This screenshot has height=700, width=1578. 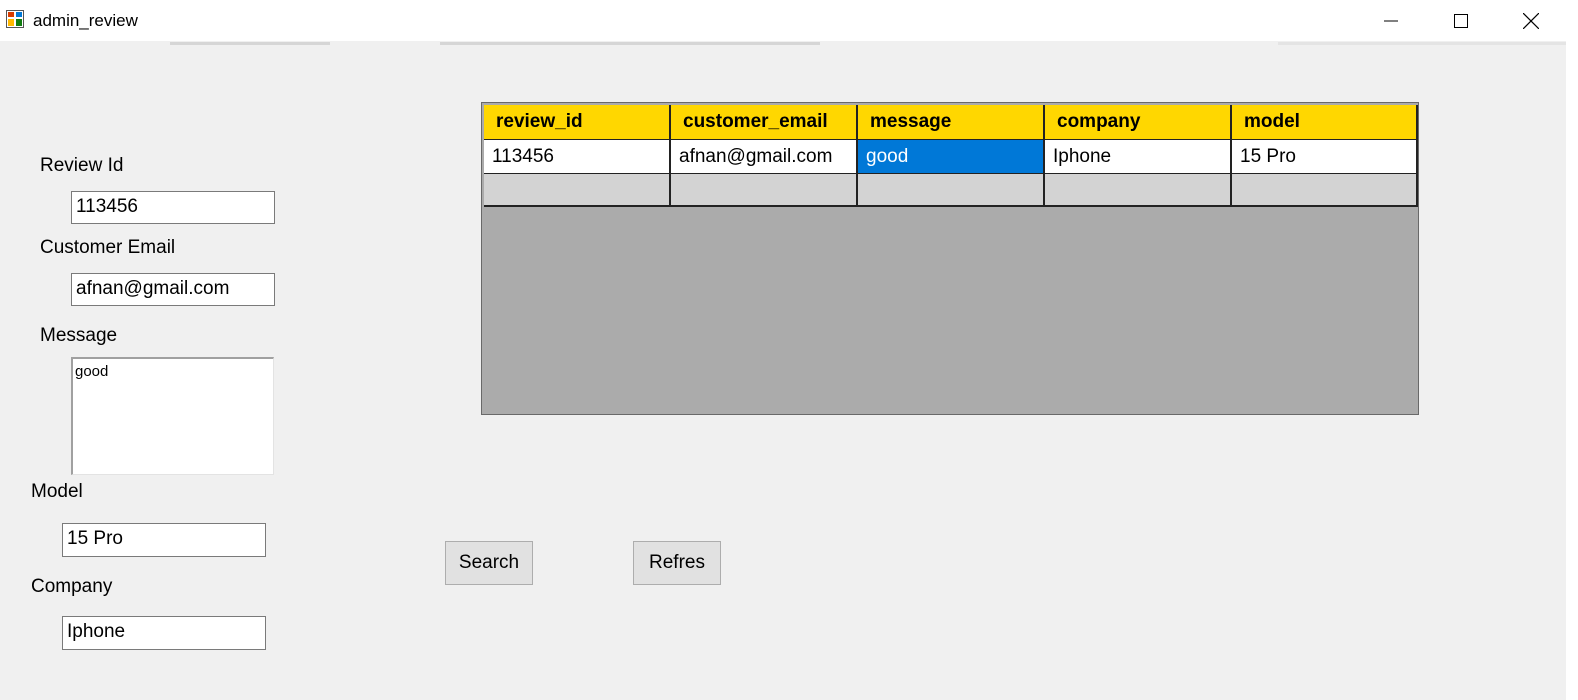 I want to click on close-button, so click(x=1531, y=20).